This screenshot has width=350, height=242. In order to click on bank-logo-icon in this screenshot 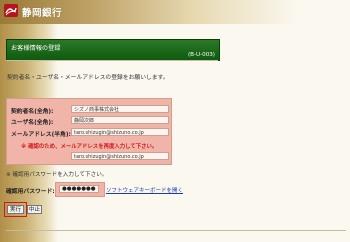, I will do `click(11, 10)`.